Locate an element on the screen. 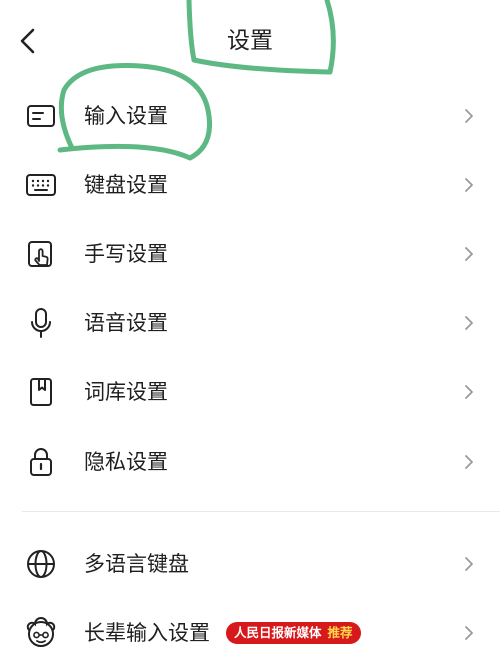  settings-item-keyboard: 键盘设置 is located at coordinates (250, 185).